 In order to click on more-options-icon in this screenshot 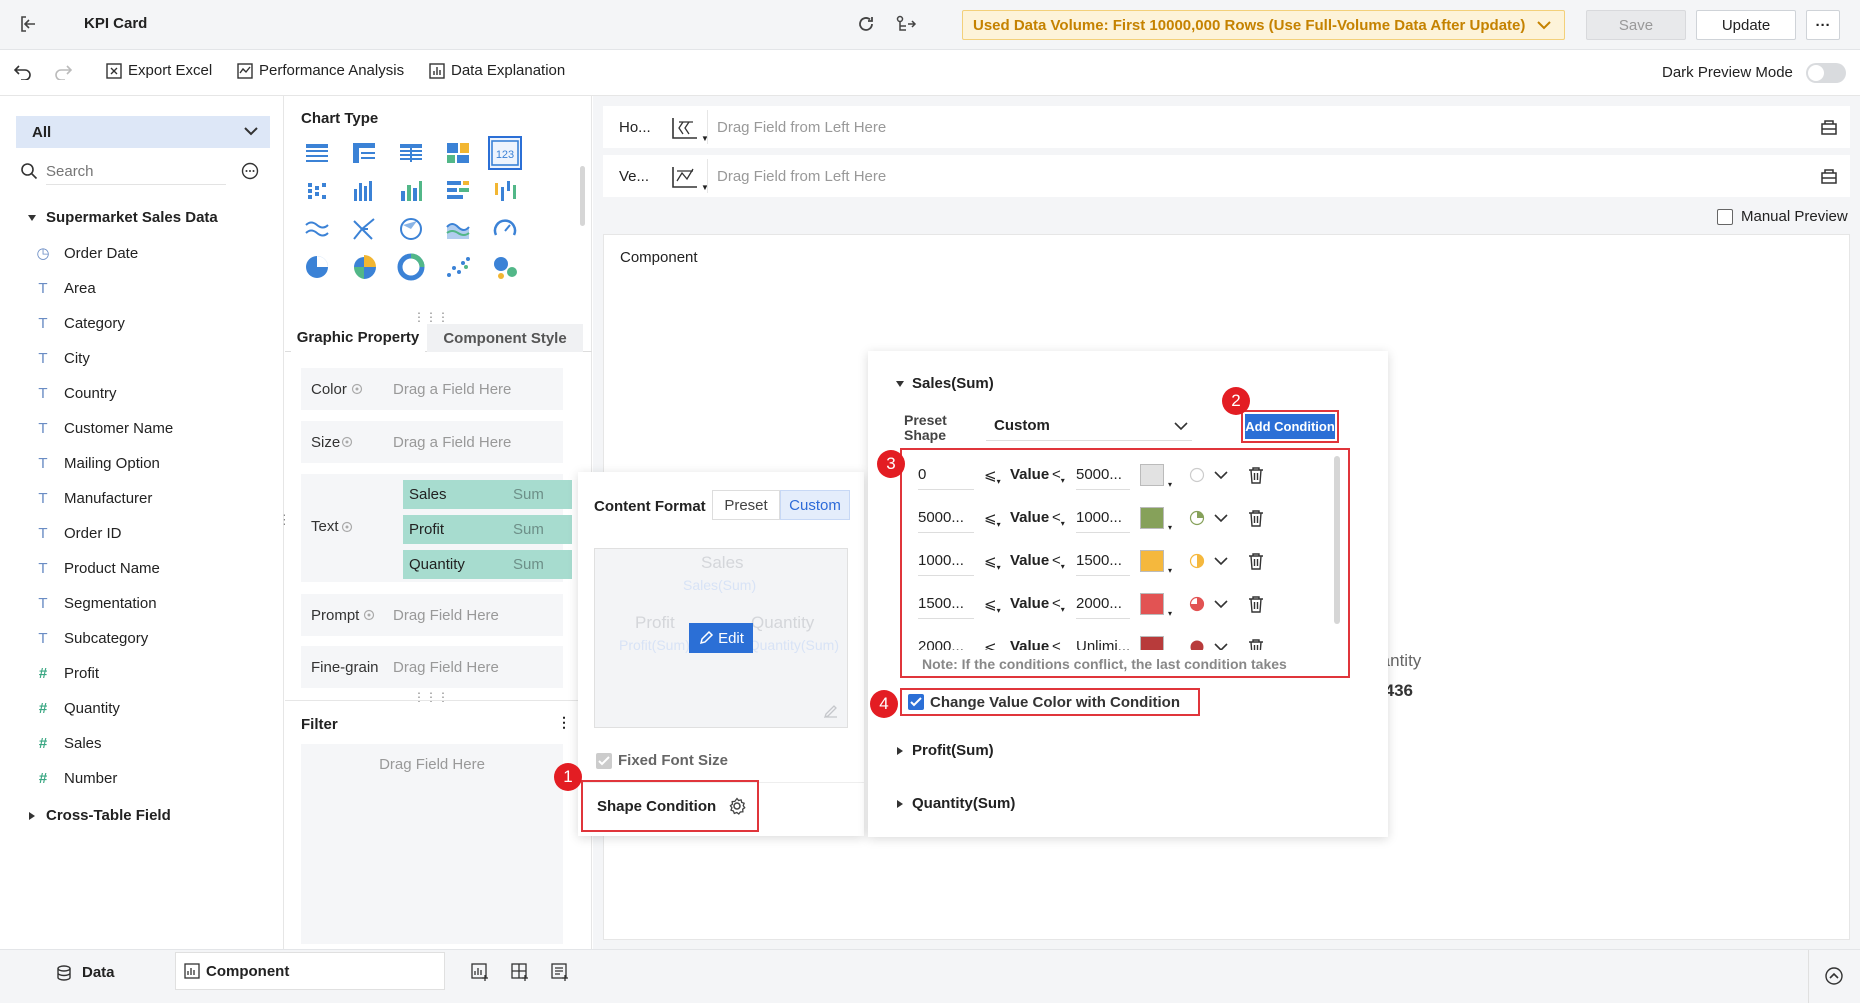, I will do `click(250, 171)`.